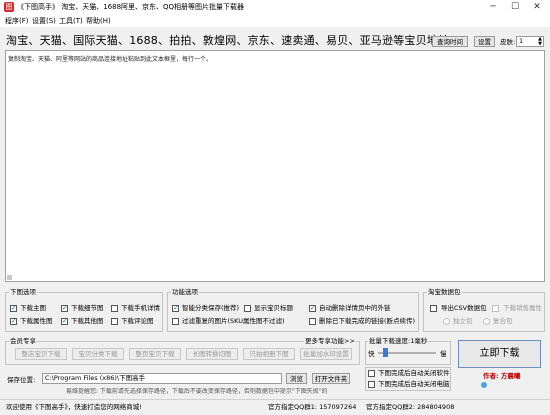 The width and height of the screenshot is (550, 415). What do you see at coordinates (521, 41) in the screenshot?
I see `skin-value: 1` at bounding box center [521, 41].